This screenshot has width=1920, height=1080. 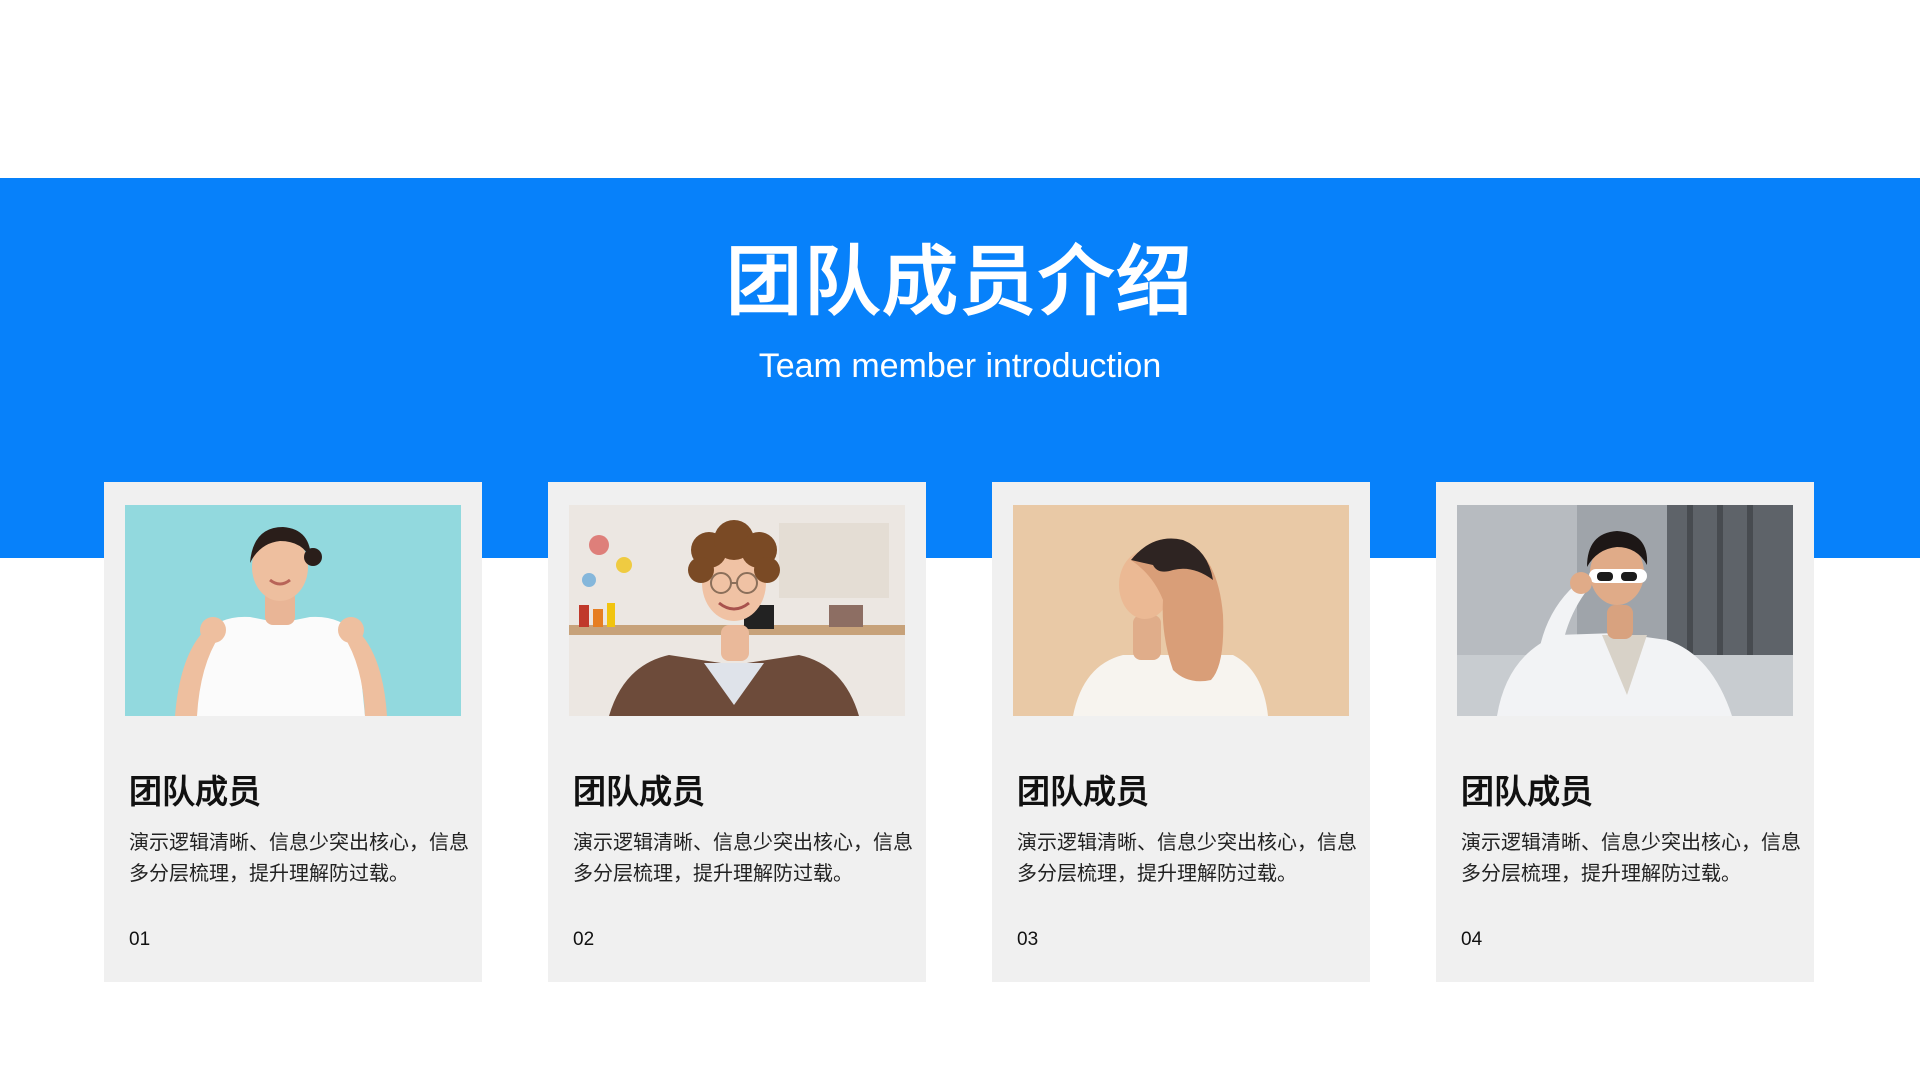 I want to click on member-number: 04, so click(x=1472, y=939).